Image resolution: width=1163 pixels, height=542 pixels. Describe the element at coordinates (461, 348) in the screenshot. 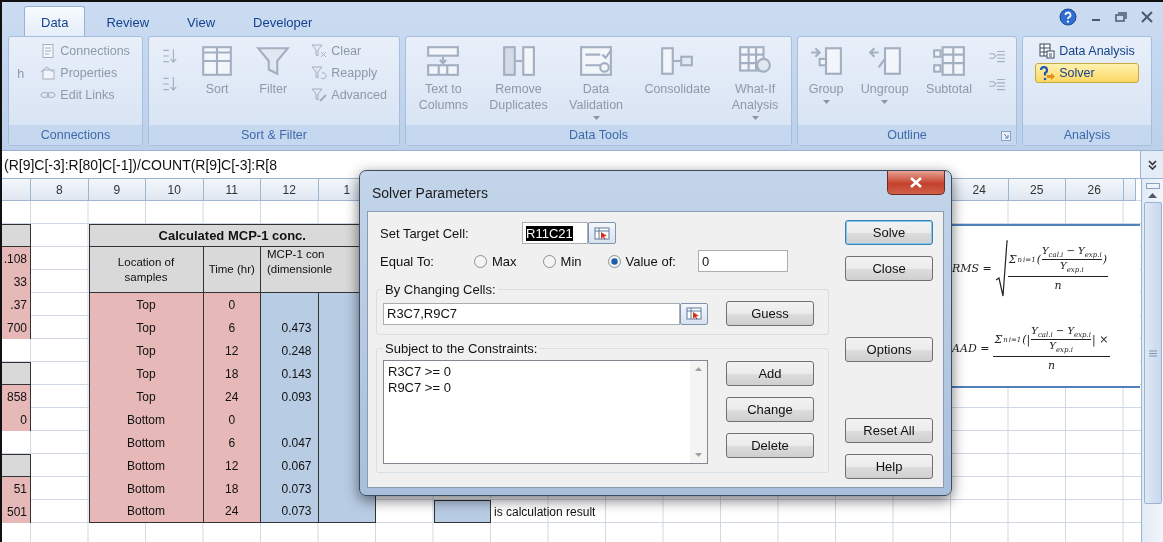

I see `section-label: Subject to the Constraints:` at that location.